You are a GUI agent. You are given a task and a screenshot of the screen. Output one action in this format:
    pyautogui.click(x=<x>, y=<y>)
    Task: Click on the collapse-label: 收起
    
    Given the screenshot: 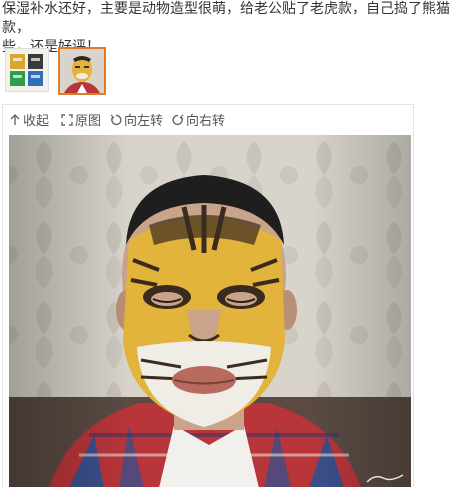 What is the action you would take?
    pyautogui.click(x=36, y=121)
    